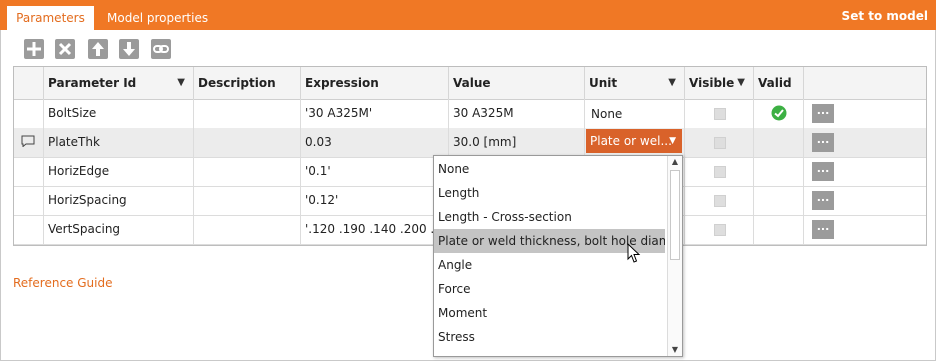 This screenshot has height=361, width=936. What do you see at coordinates (50, 18) in the screenshot?
I see `tab-parameters: Parameters` at bounding box center [50, 18].